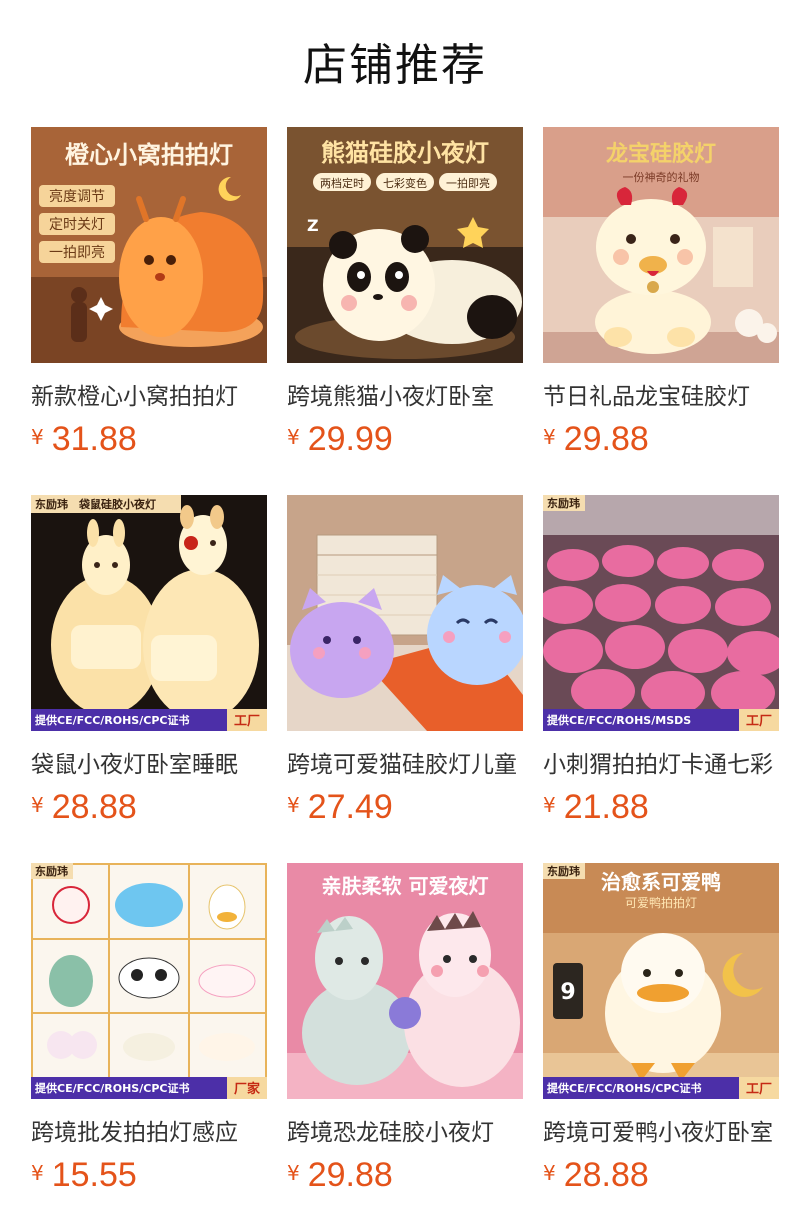 The image size is (790, 1232). I want to click on product-price: ¥27.49, so click(340, 807).